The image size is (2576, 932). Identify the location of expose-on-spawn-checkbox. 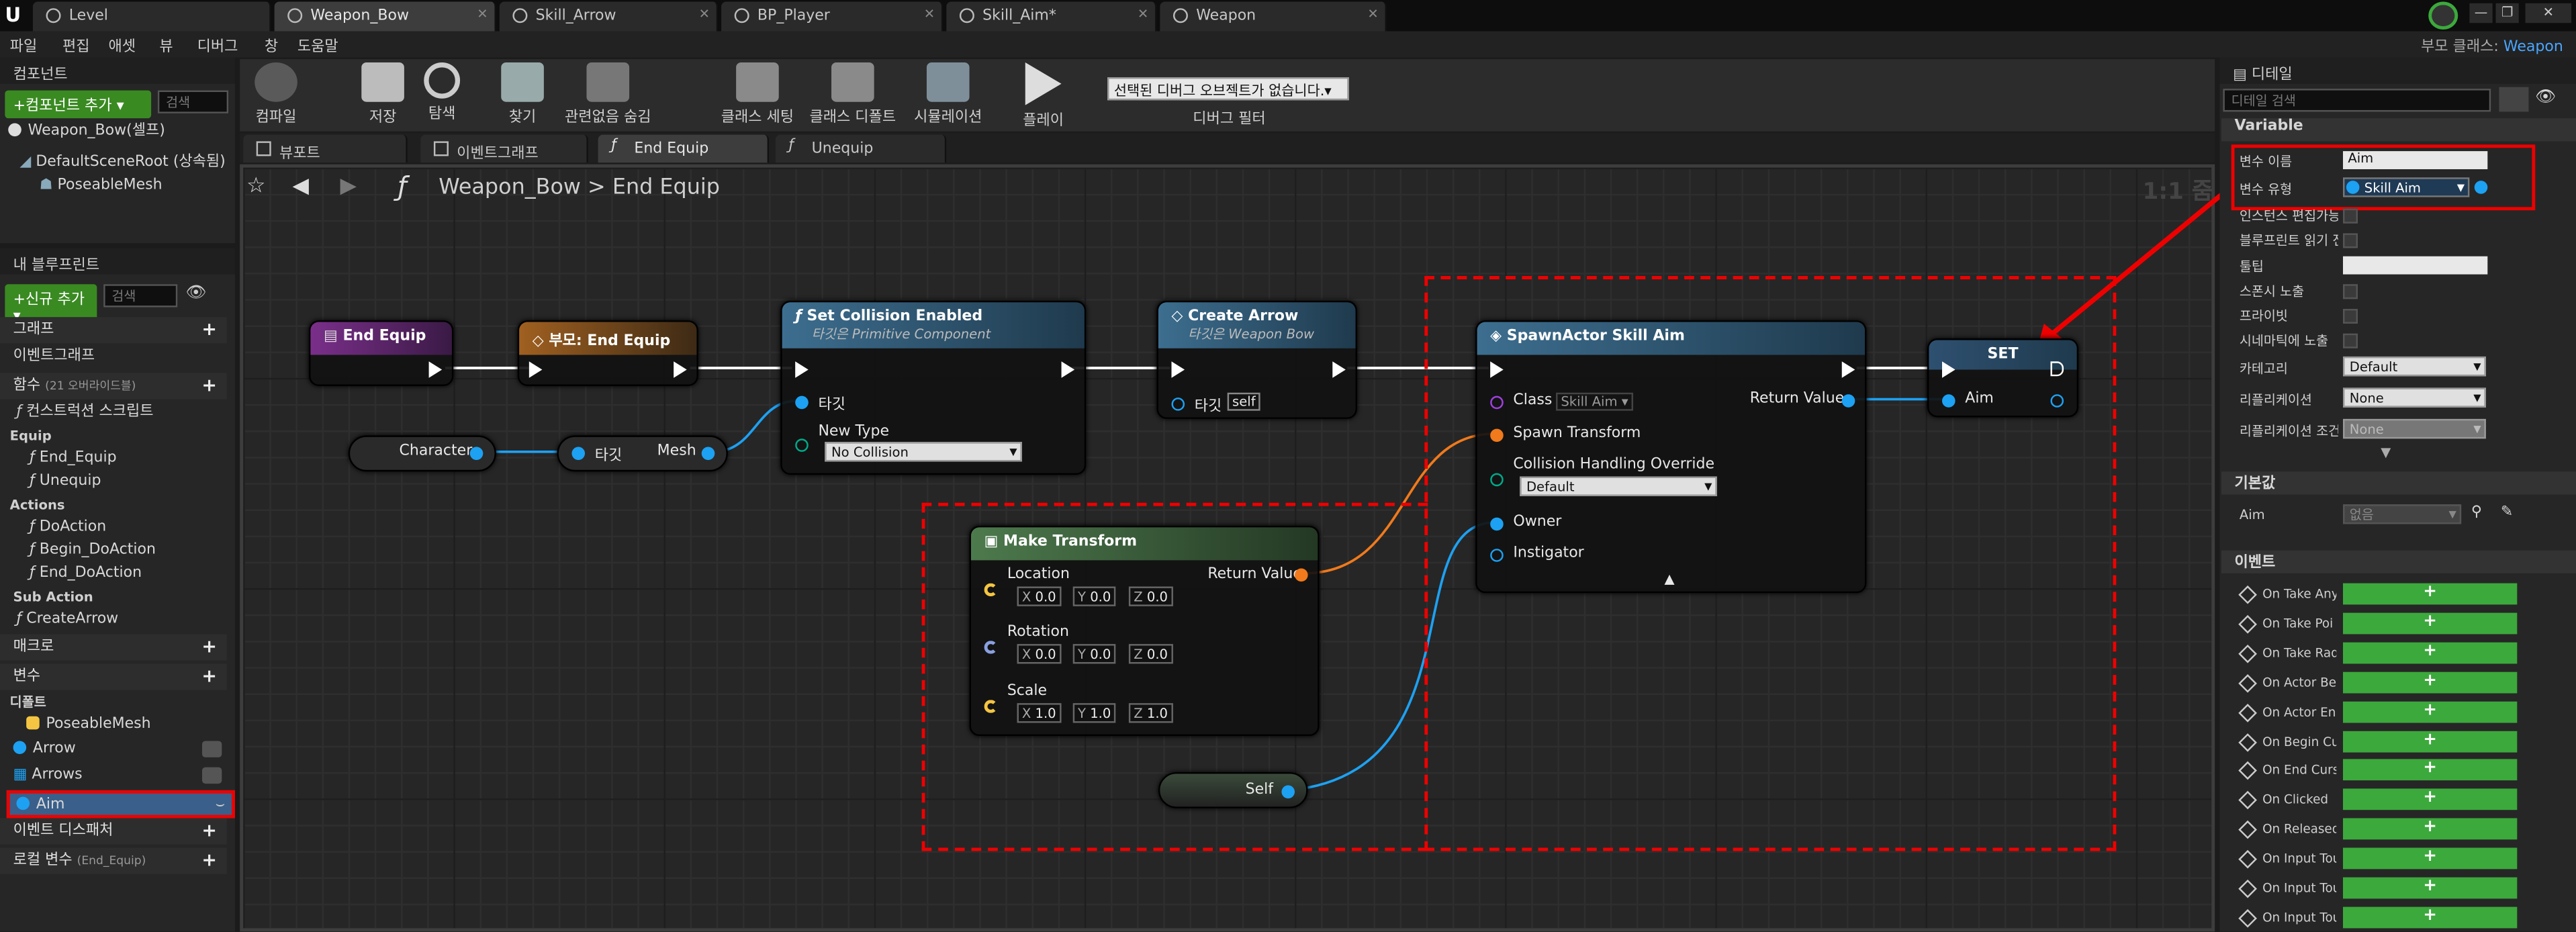
(2350, 291).